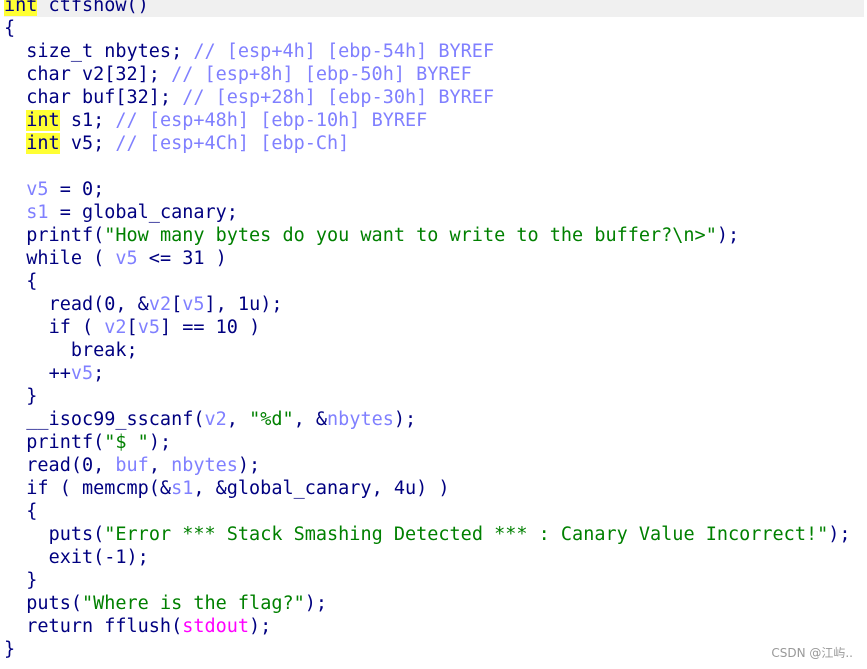 This screenshot has height=669, width=867. What do you see at coordinates (434, 626) in the screenshot?
I see `code-line-return: return fflush(stdout);` at bounding box center [434, 626].